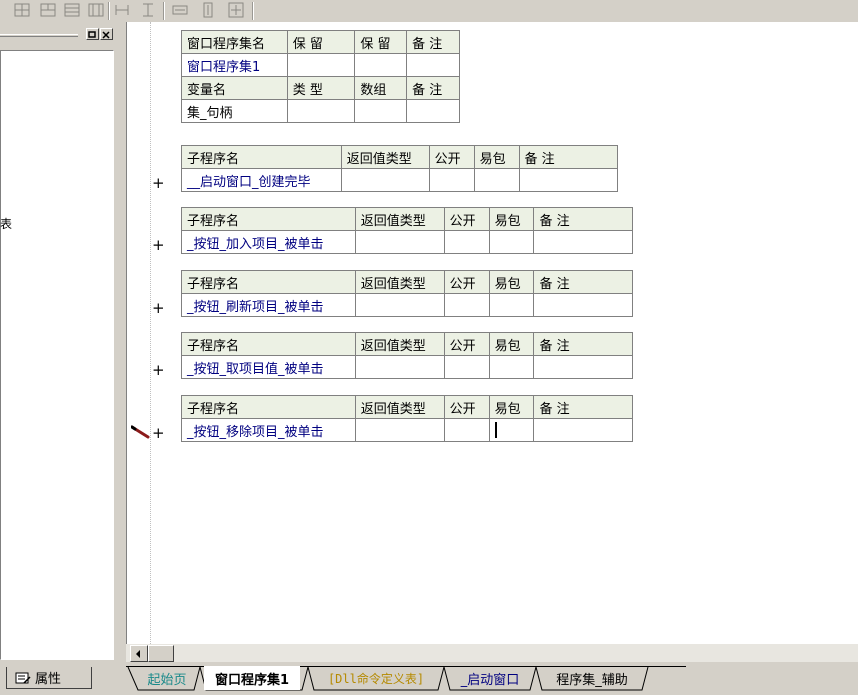 The height and width of the screenshot is (695, 858). What do you see at coordinates (140, 432) in the screenshot?
I see `pencil-icon` at bounding box center [140, 432].